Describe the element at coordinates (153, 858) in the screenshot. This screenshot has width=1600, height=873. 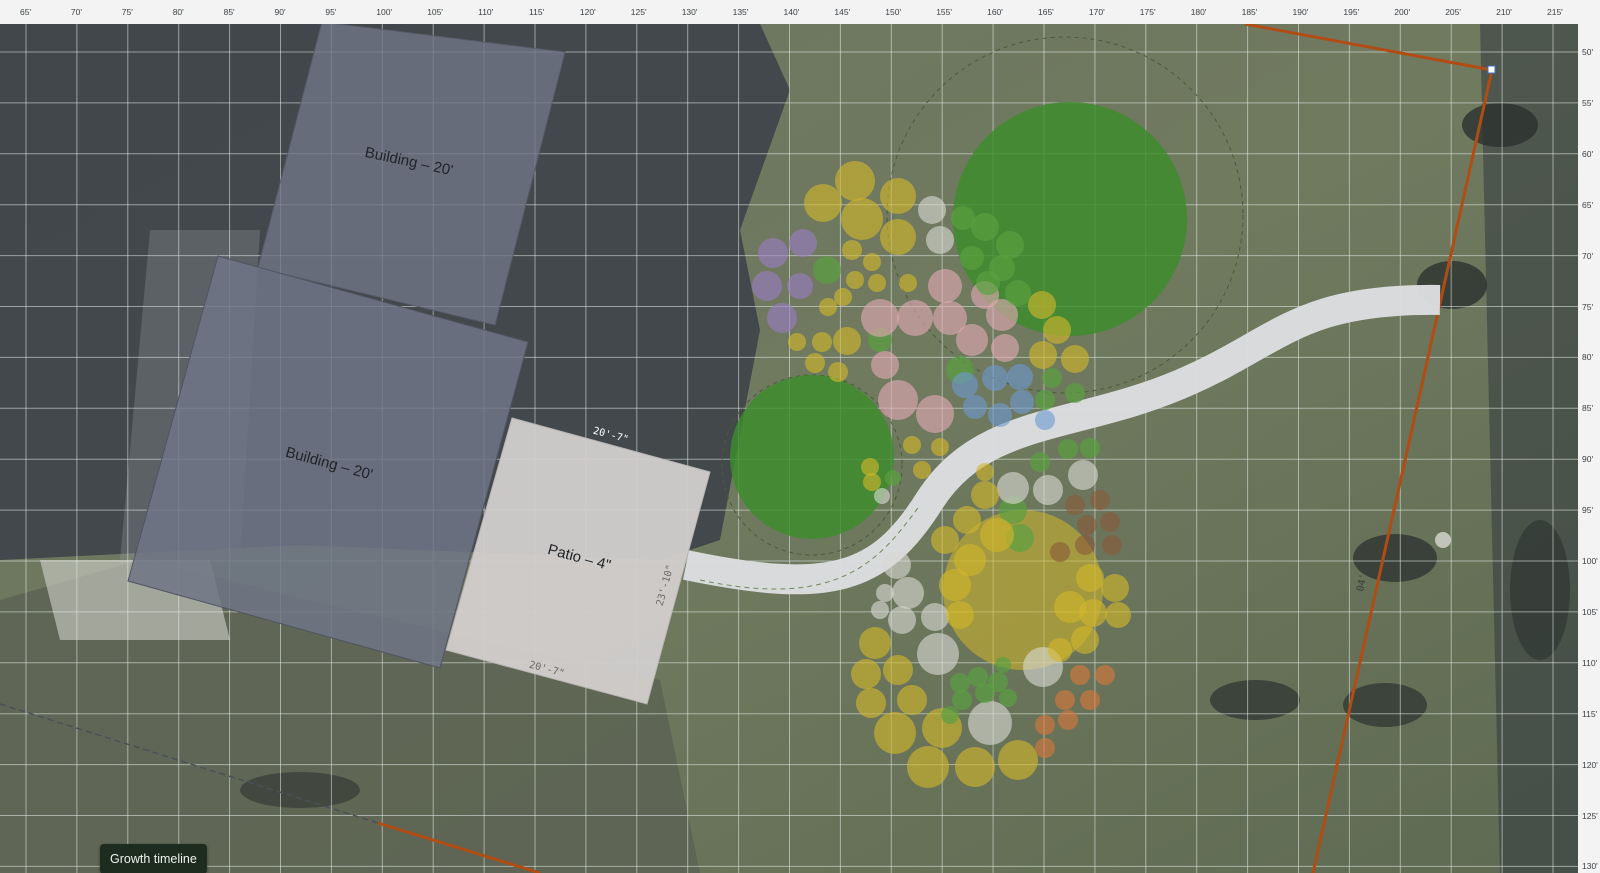
I see `growth-timeline-button: Growth timeline` at that location.